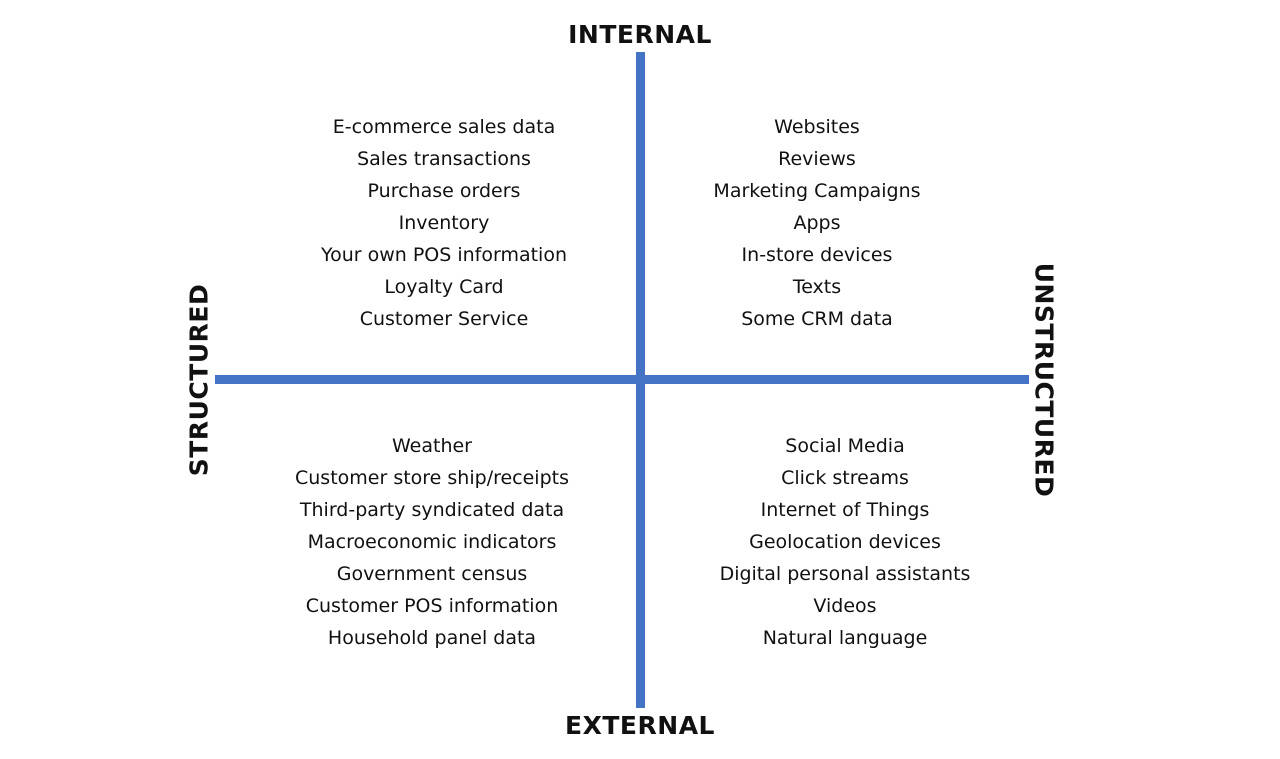 This screenshot has height=759, width=1280. I want to click on list-item: Websites, so click(817, 127).